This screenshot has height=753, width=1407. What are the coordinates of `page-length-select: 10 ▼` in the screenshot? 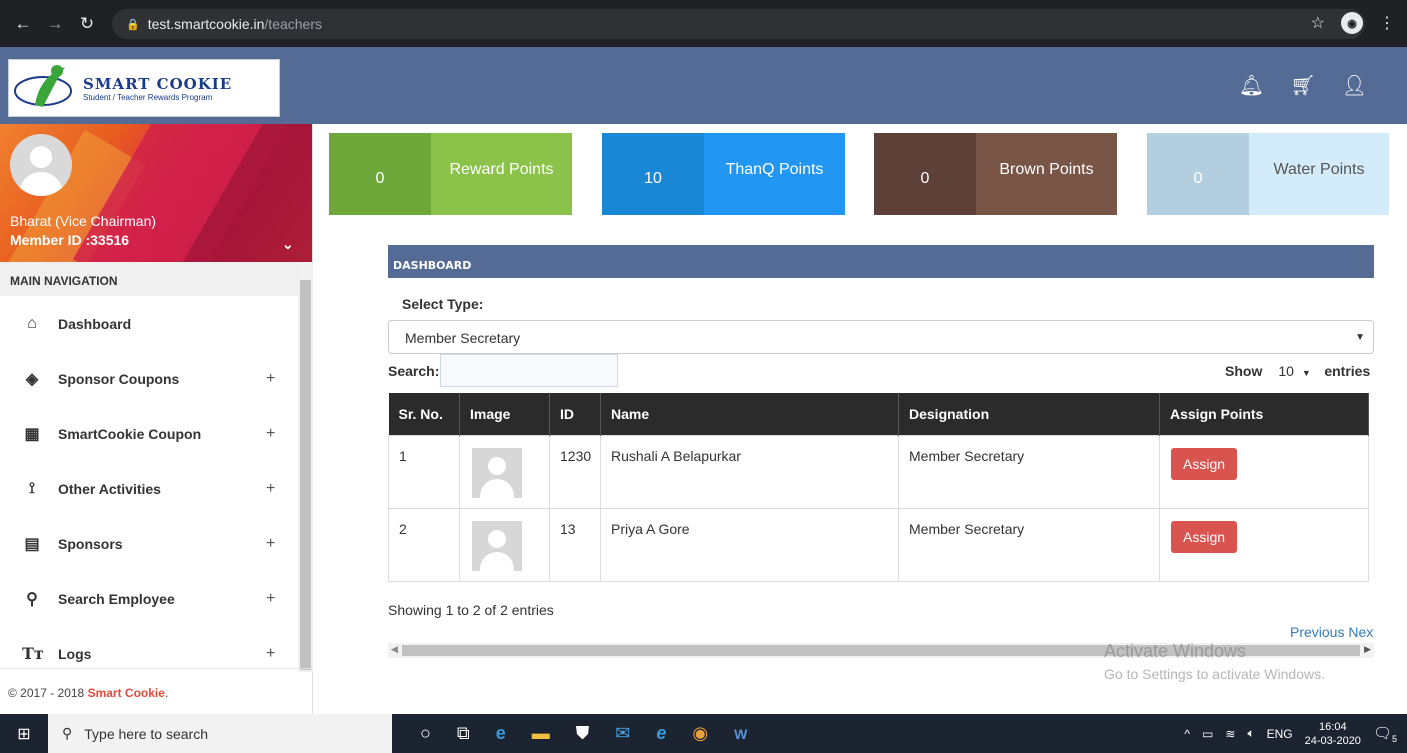 It's located at (1293, 371).